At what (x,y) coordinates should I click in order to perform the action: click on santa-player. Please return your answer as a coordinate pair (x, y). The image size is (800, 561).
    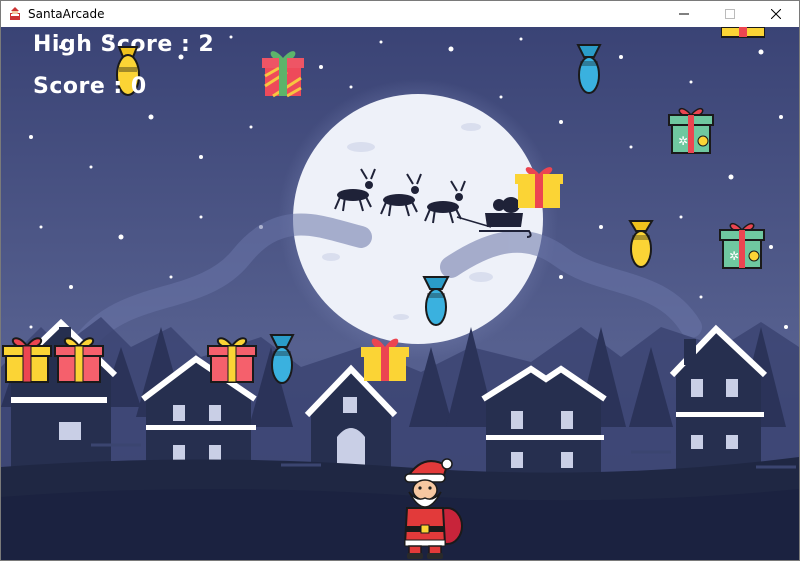
    Looking at the image, I should click on (429, 506).